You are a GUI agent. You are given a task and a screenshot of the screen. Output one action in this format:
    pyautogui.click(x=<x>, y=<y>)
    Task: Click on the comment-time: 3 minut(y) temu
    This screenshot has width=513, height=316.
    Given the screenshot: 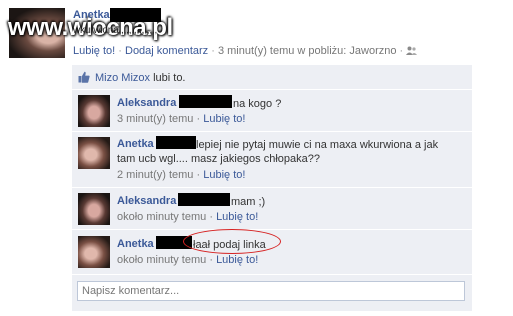 What is the action you would take?
    pyautogui.click(x=155, y=119)
    